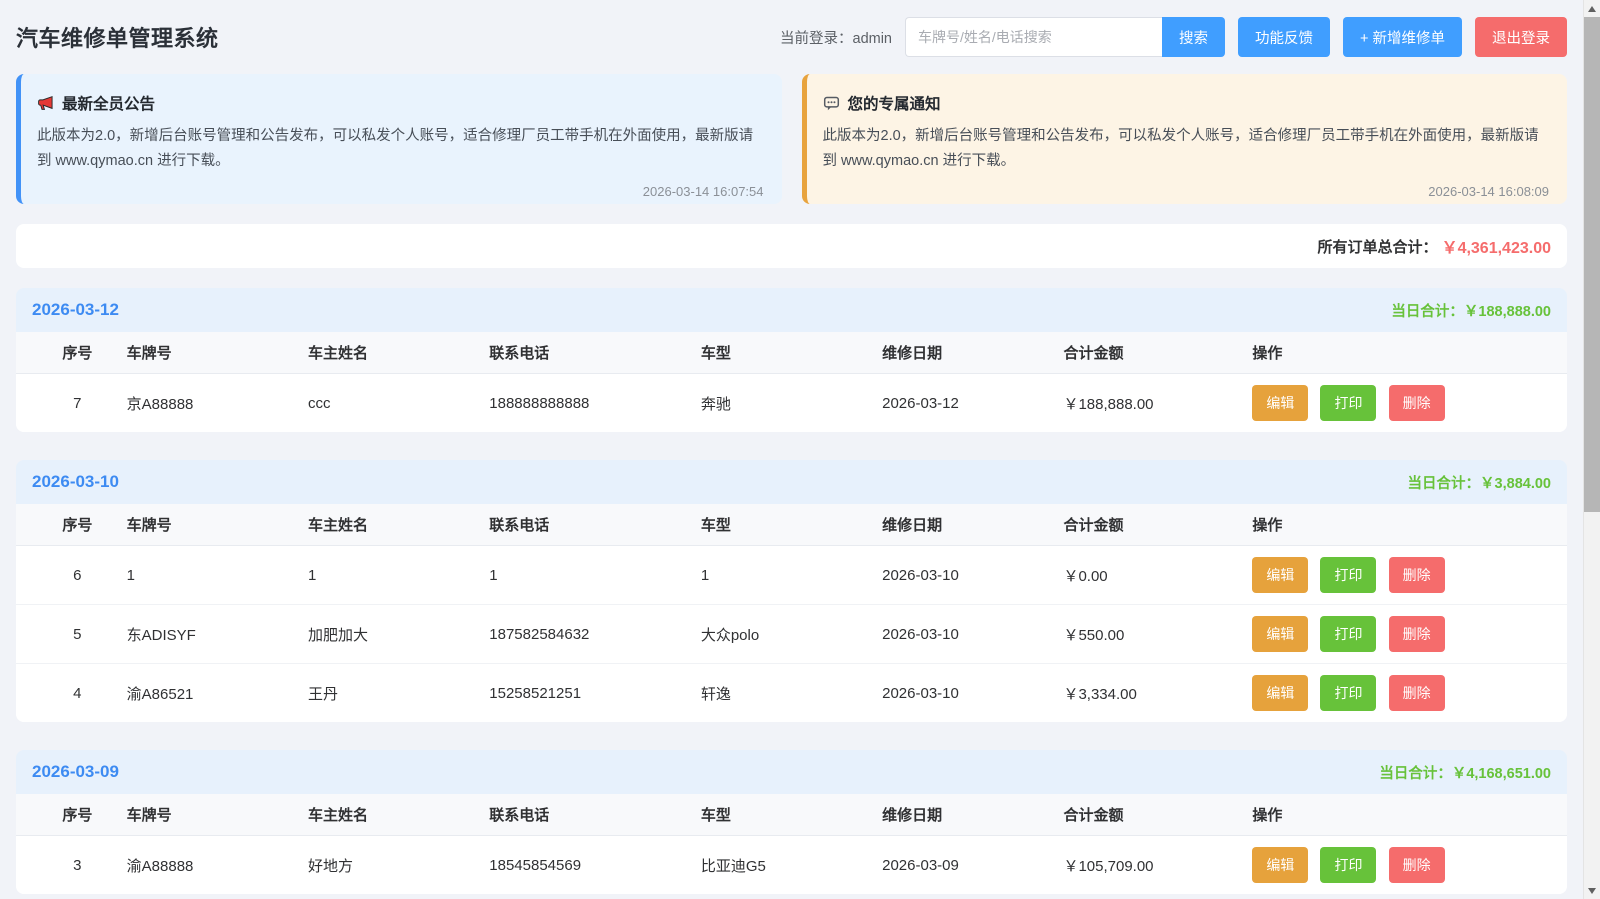 The width and height of the screenshot is (1600, 899). I want to click on cell-phone: 15258521251, so click(535, 693).